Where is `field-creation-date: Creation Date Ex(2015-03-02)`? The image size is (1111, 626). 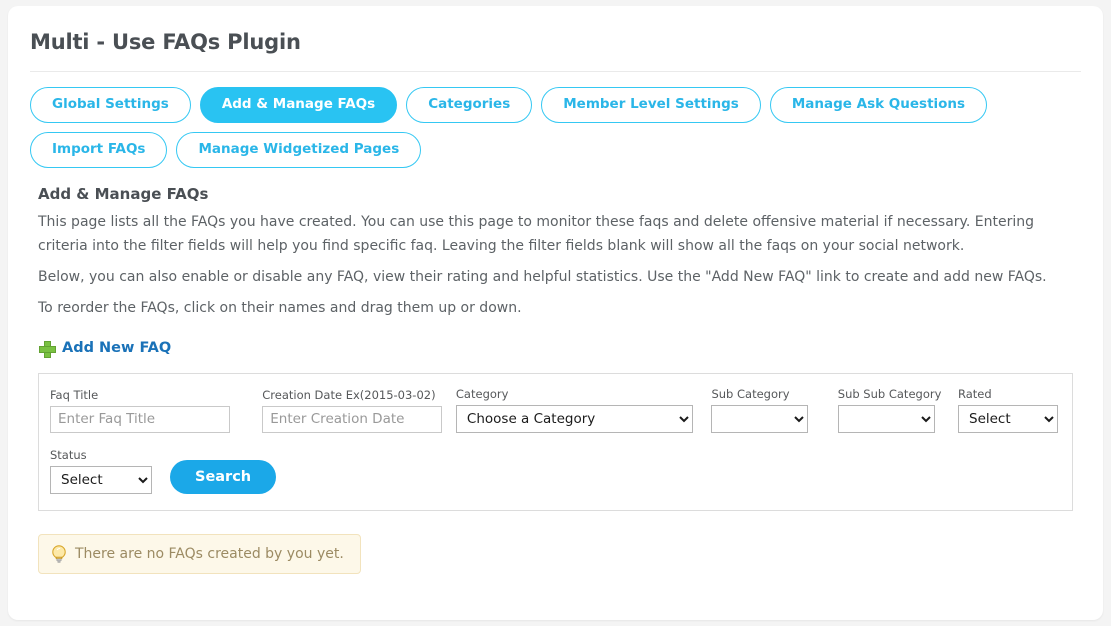
field-creation-date: Creation Date Ex(2015-03-02) is located at coordinates (352, 410).